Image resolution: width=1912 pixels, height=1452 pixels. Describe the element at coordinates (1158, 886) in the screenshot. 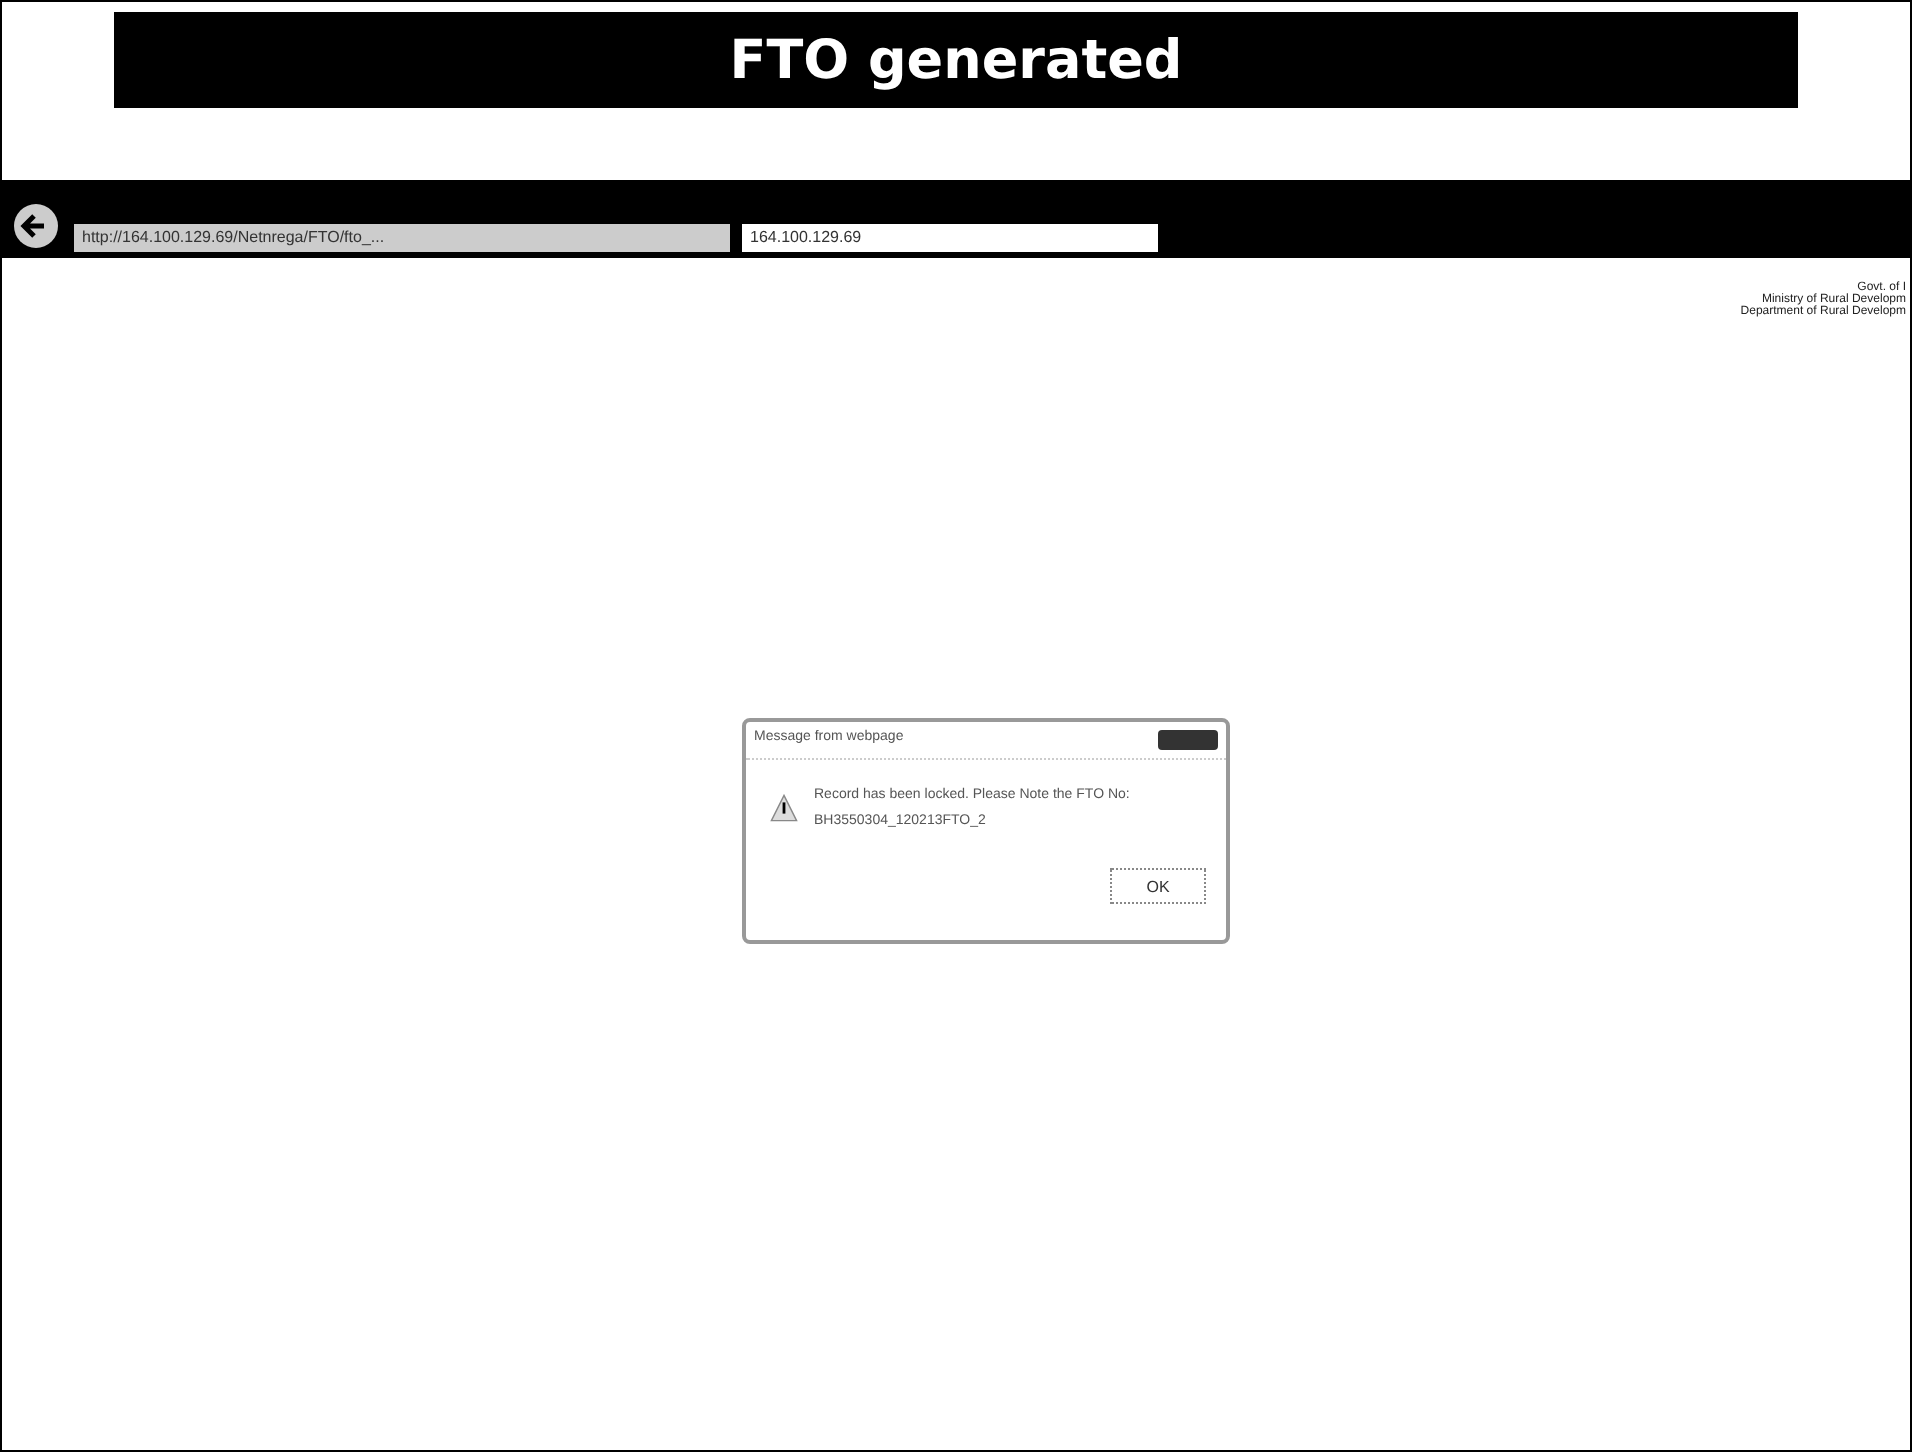

I see `ok-button: OK` at that location.